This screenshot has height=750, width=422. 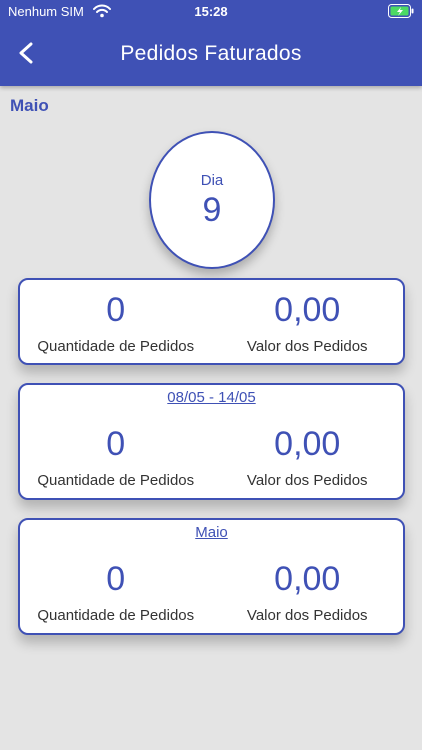 I want to click on page-title: Pedidos Faturados, so click(x=211, y=53).